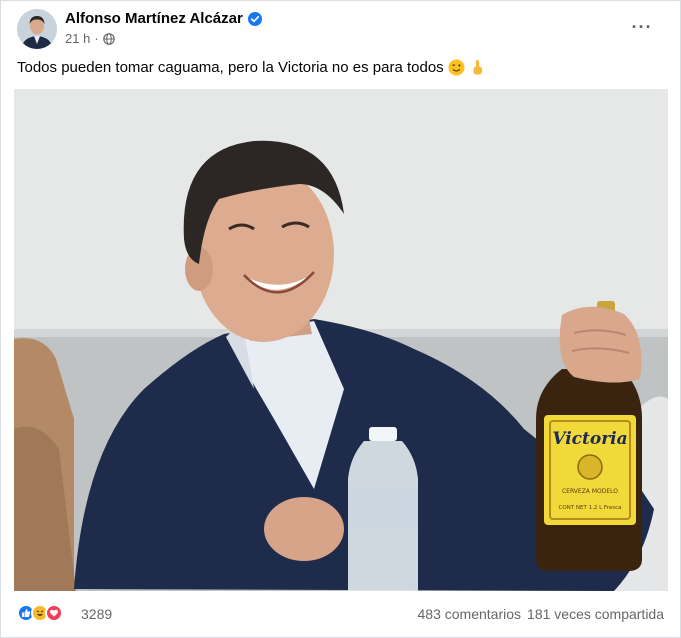  I want to click on bottle-sub-label: CERVEZA MODELO, so click(590, 491).